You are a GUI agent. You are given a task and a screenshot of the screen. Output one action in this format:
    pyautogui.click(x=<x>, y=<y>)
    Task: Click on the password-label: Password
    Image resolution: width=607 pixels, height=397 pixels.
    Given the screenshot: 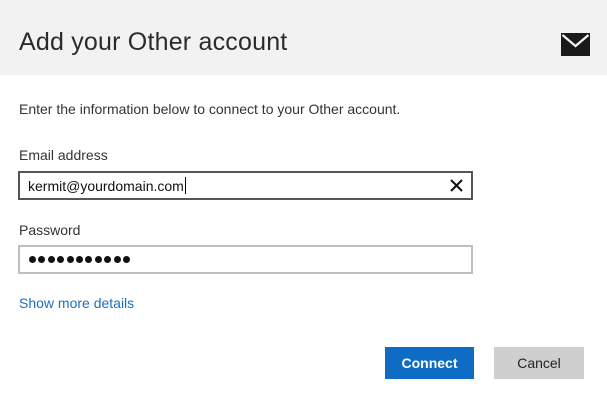 What is the action you would take?
    pyautogui.click(x=50, y=230)
    